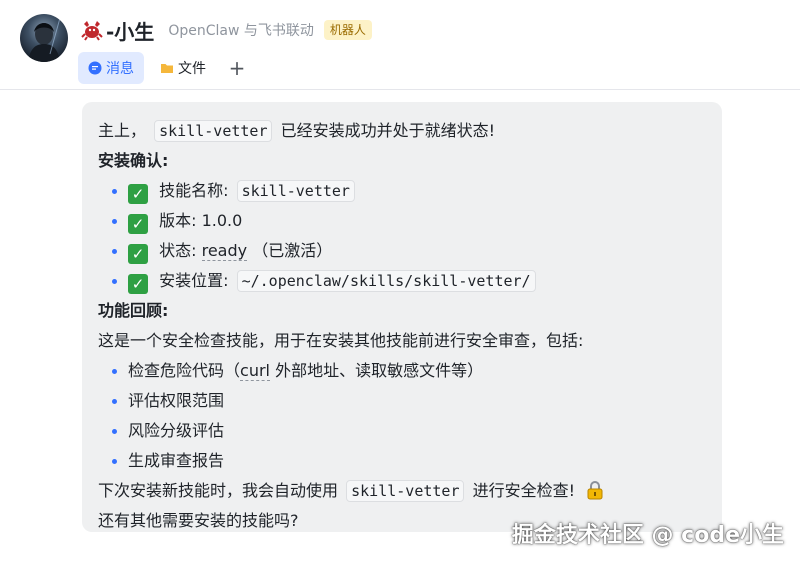 This screenshot has height=565, width=800. What do you see at coordinates (292, 250) in the screenshot?
I see `item-suffix: （已激活）` at bounding box center [292, 250].